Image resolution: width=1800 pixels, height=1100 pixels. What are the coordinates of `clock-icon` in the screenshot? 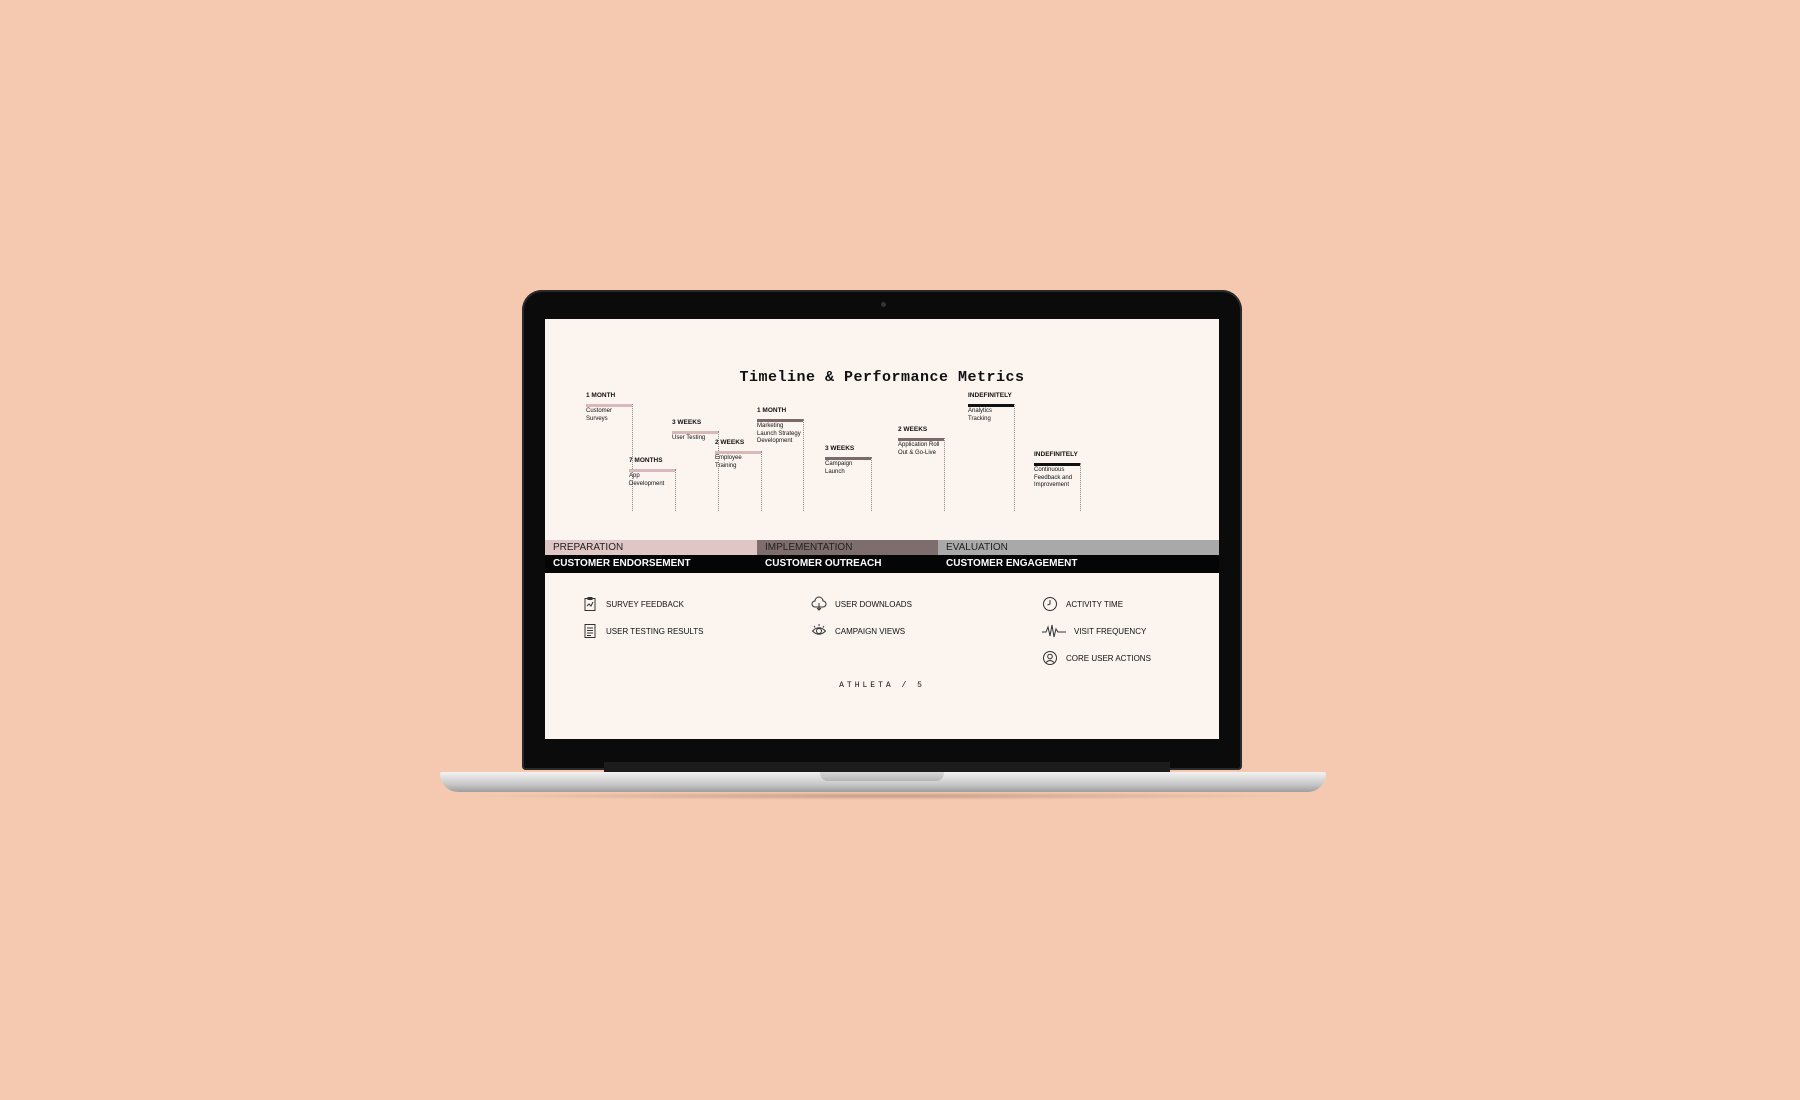 It's located at (1050, 604).